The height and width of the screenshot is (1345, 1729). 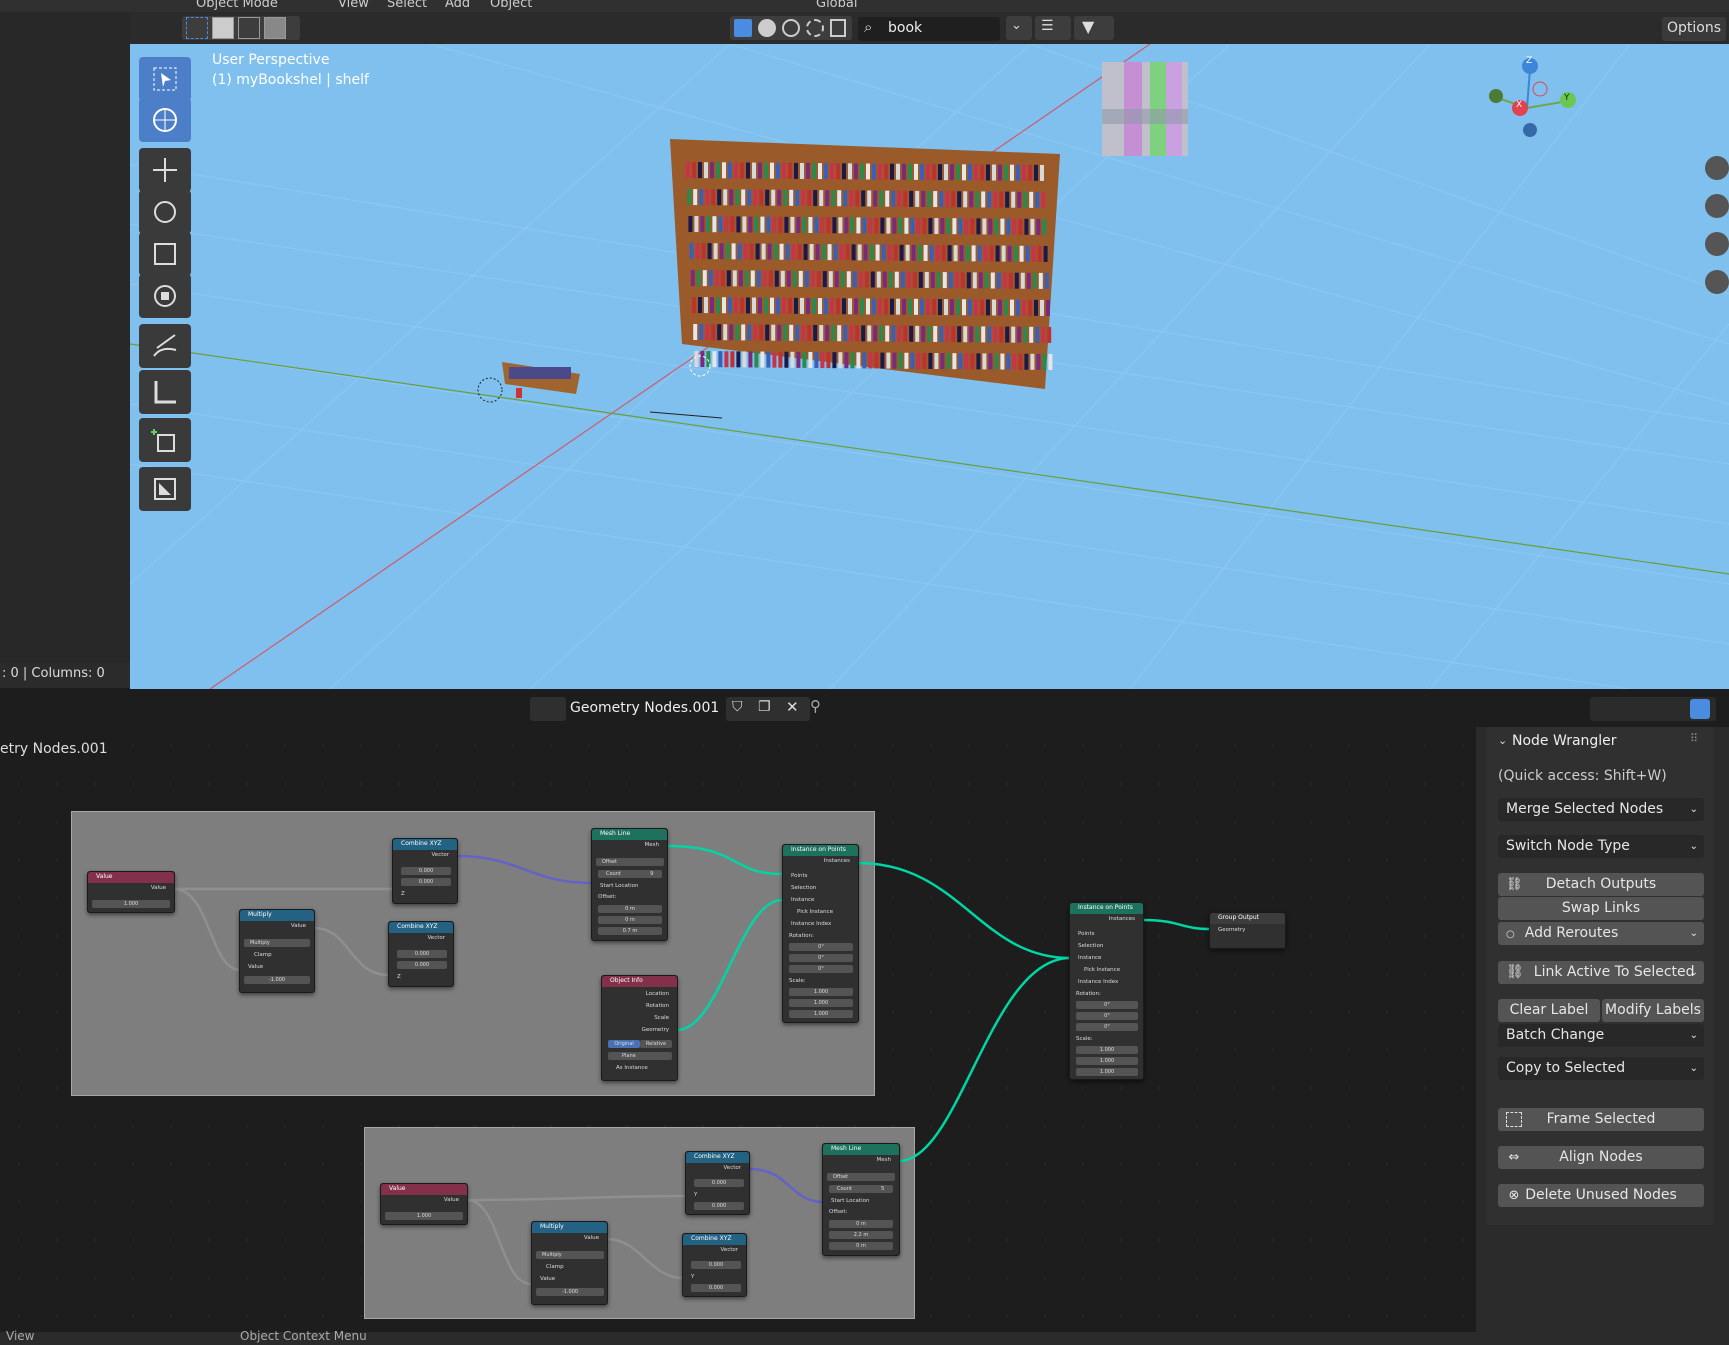 I want to click on socket-label: Instance, so click(x=803, y=900).